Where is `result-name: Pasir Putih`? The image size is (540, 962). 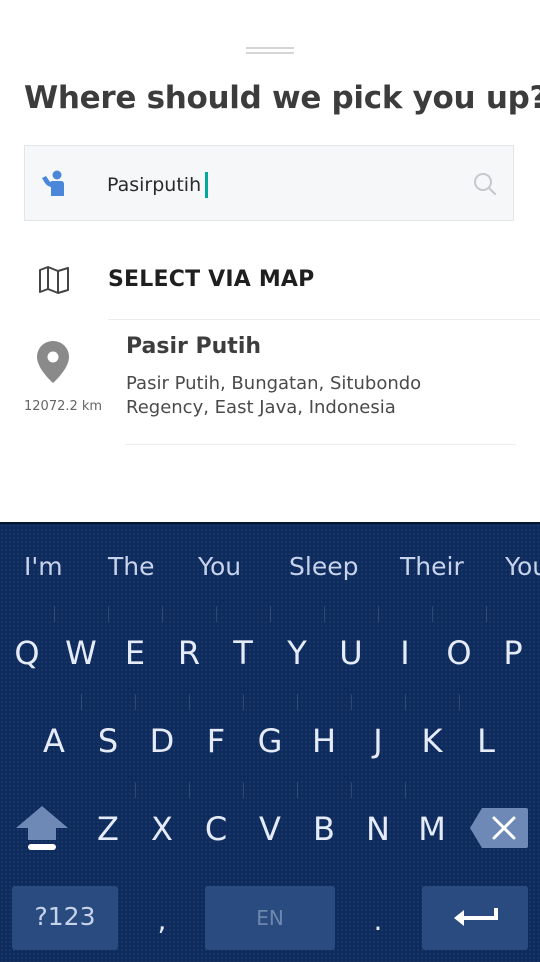
result-name: Pasir Putih is located at coordinates (194, 346).